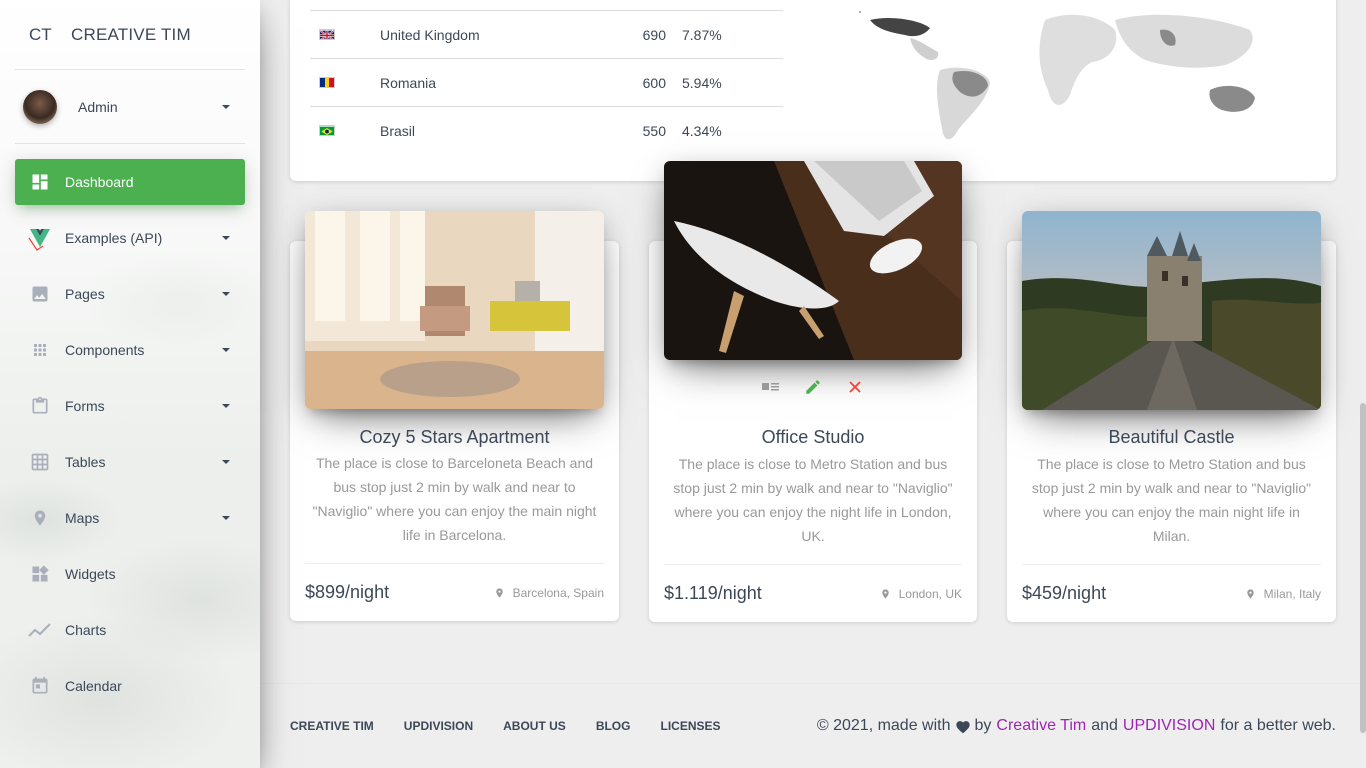 The width and height of the screenshot is (1366, 768). Describe the element at coordinates (85, 462) in the screenshot. I see `sidebar-item-label: Tables` at that location.